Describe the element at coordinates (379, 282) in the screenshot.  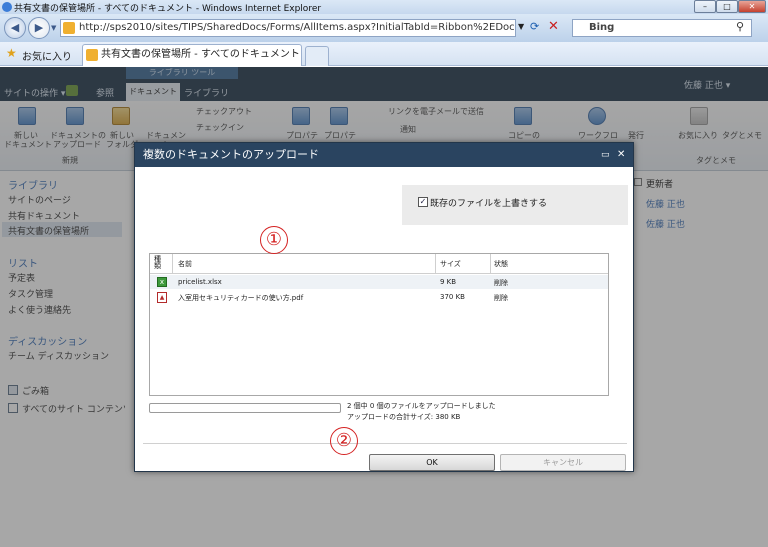
I see `file-row: x pricelist.xlsx 9 KB 削除` at that location.